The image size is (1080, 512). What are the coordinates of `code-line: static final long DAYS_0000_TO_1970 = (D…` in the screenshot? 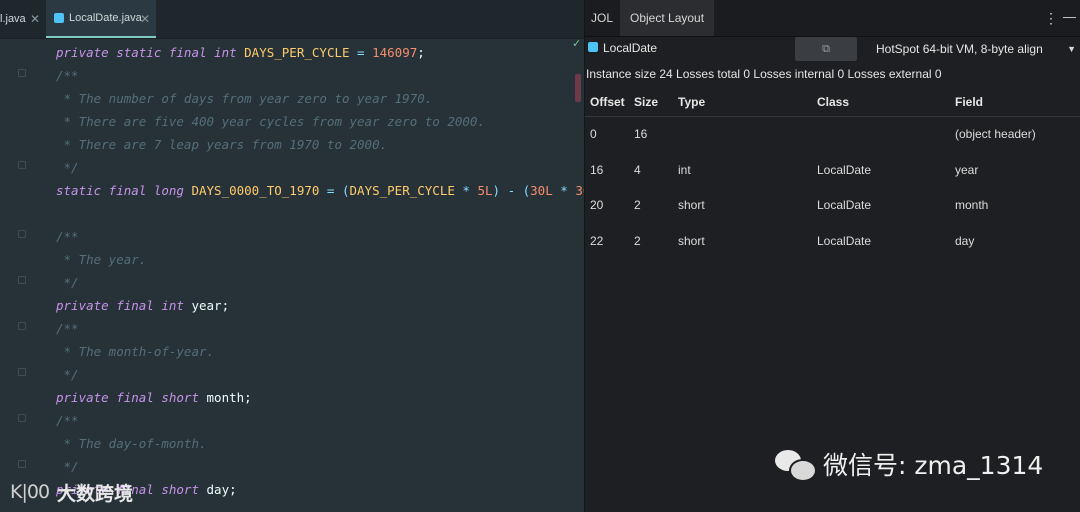 It's located at (320, 190).